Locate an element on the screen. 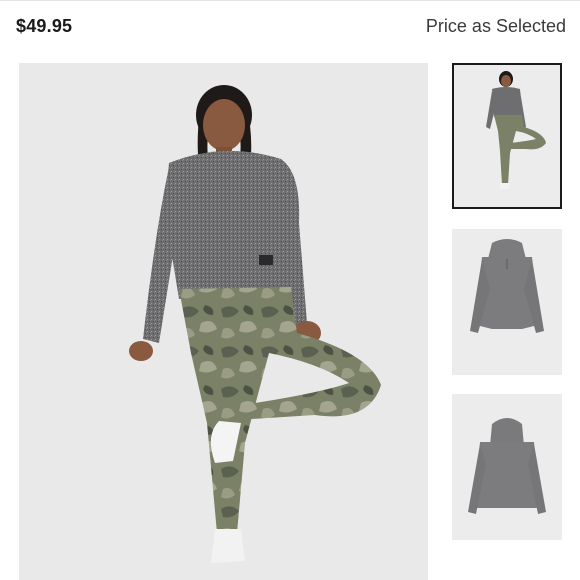  thumbnail-hoodie-front-illustration is located at coordinates (507, 302).